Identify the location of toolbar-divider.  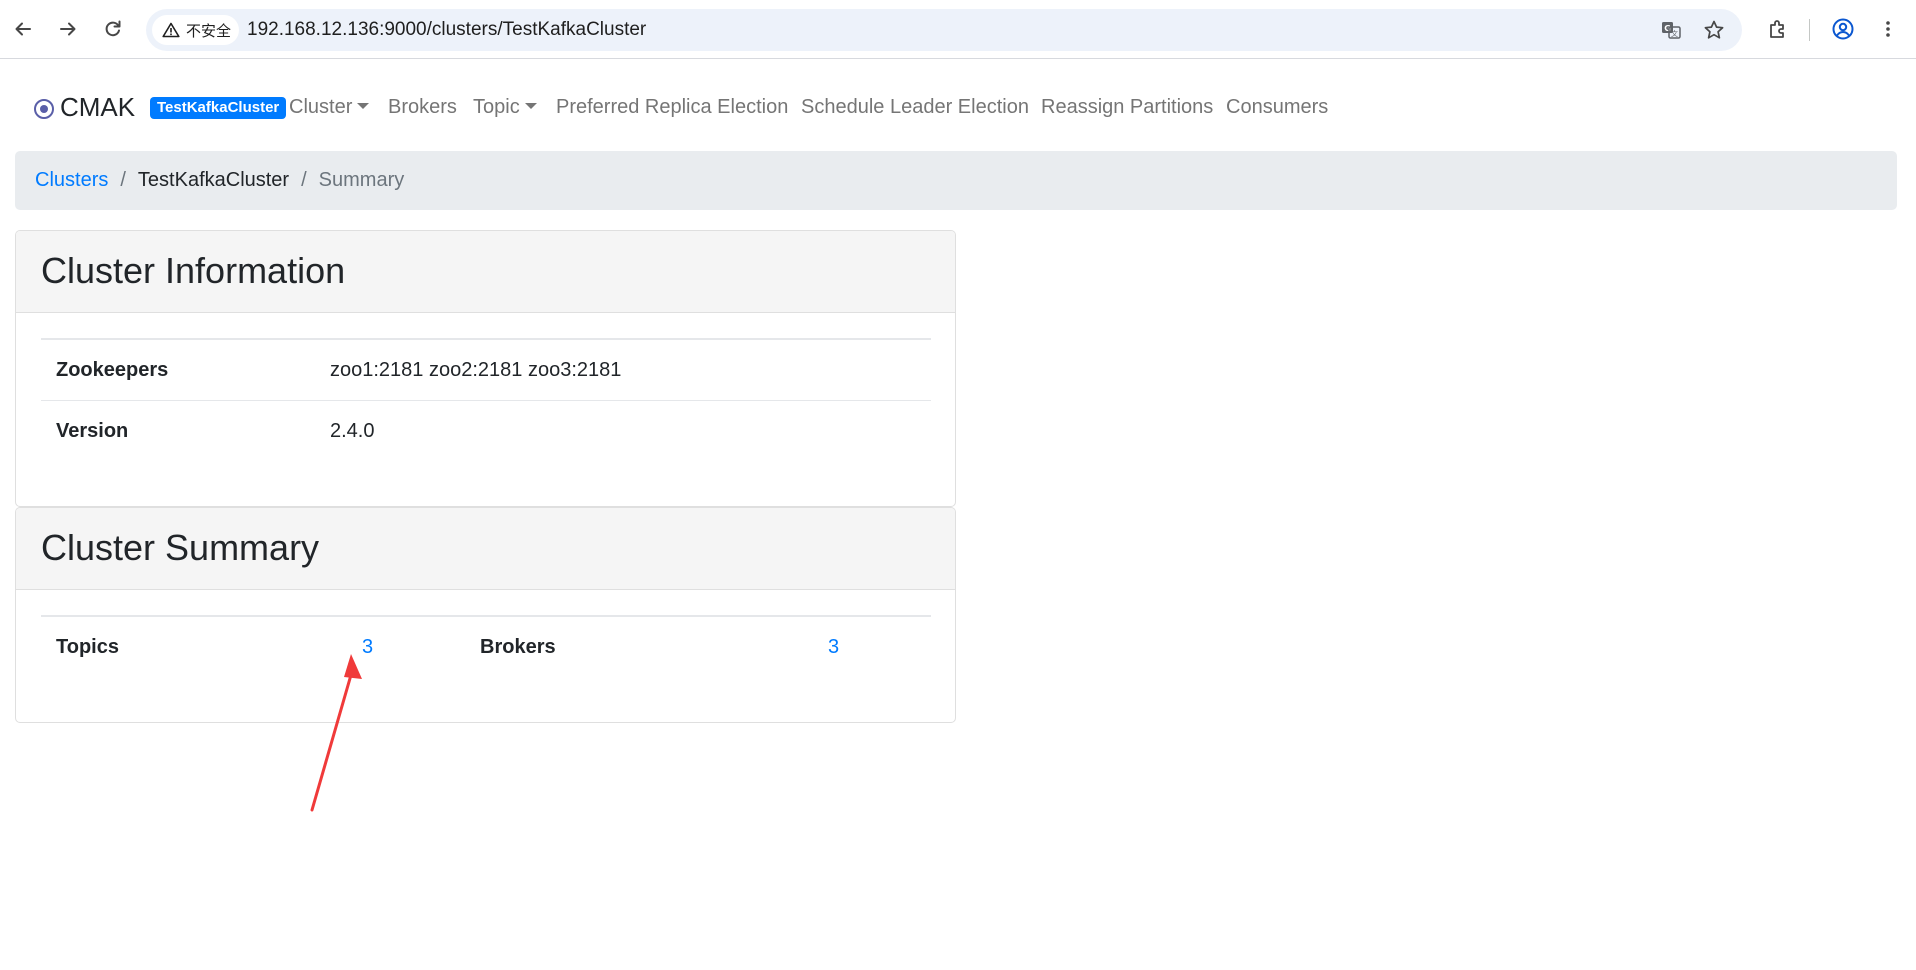
(1809, 30).